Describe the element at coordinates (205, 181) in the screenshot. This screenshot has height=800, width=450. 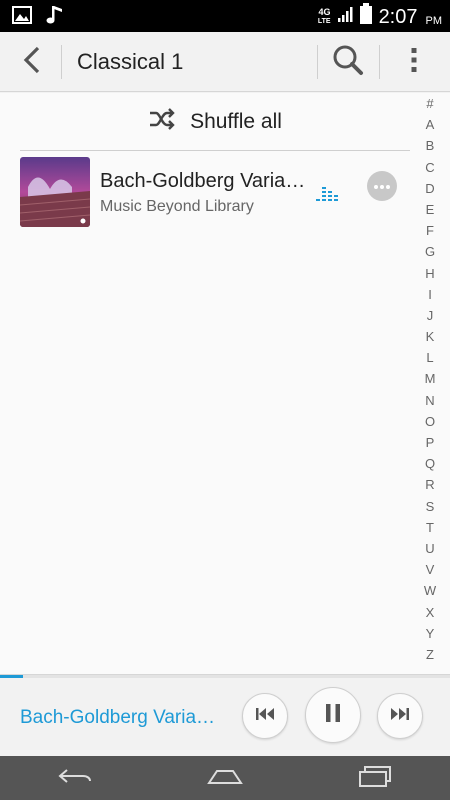
I see `song-title: Bach-Goldberg Variations` at that location.